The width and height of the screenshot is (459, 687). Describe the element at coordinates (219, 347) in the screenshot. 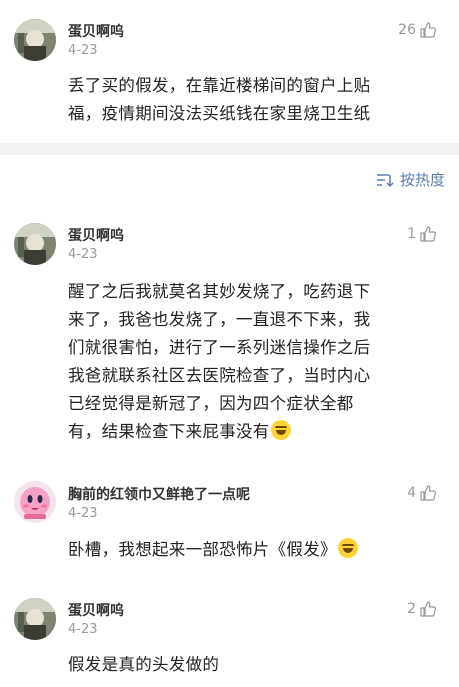

I see `comment-line: 们就很害怕，进行了一系列迷信操作之后` at that location.